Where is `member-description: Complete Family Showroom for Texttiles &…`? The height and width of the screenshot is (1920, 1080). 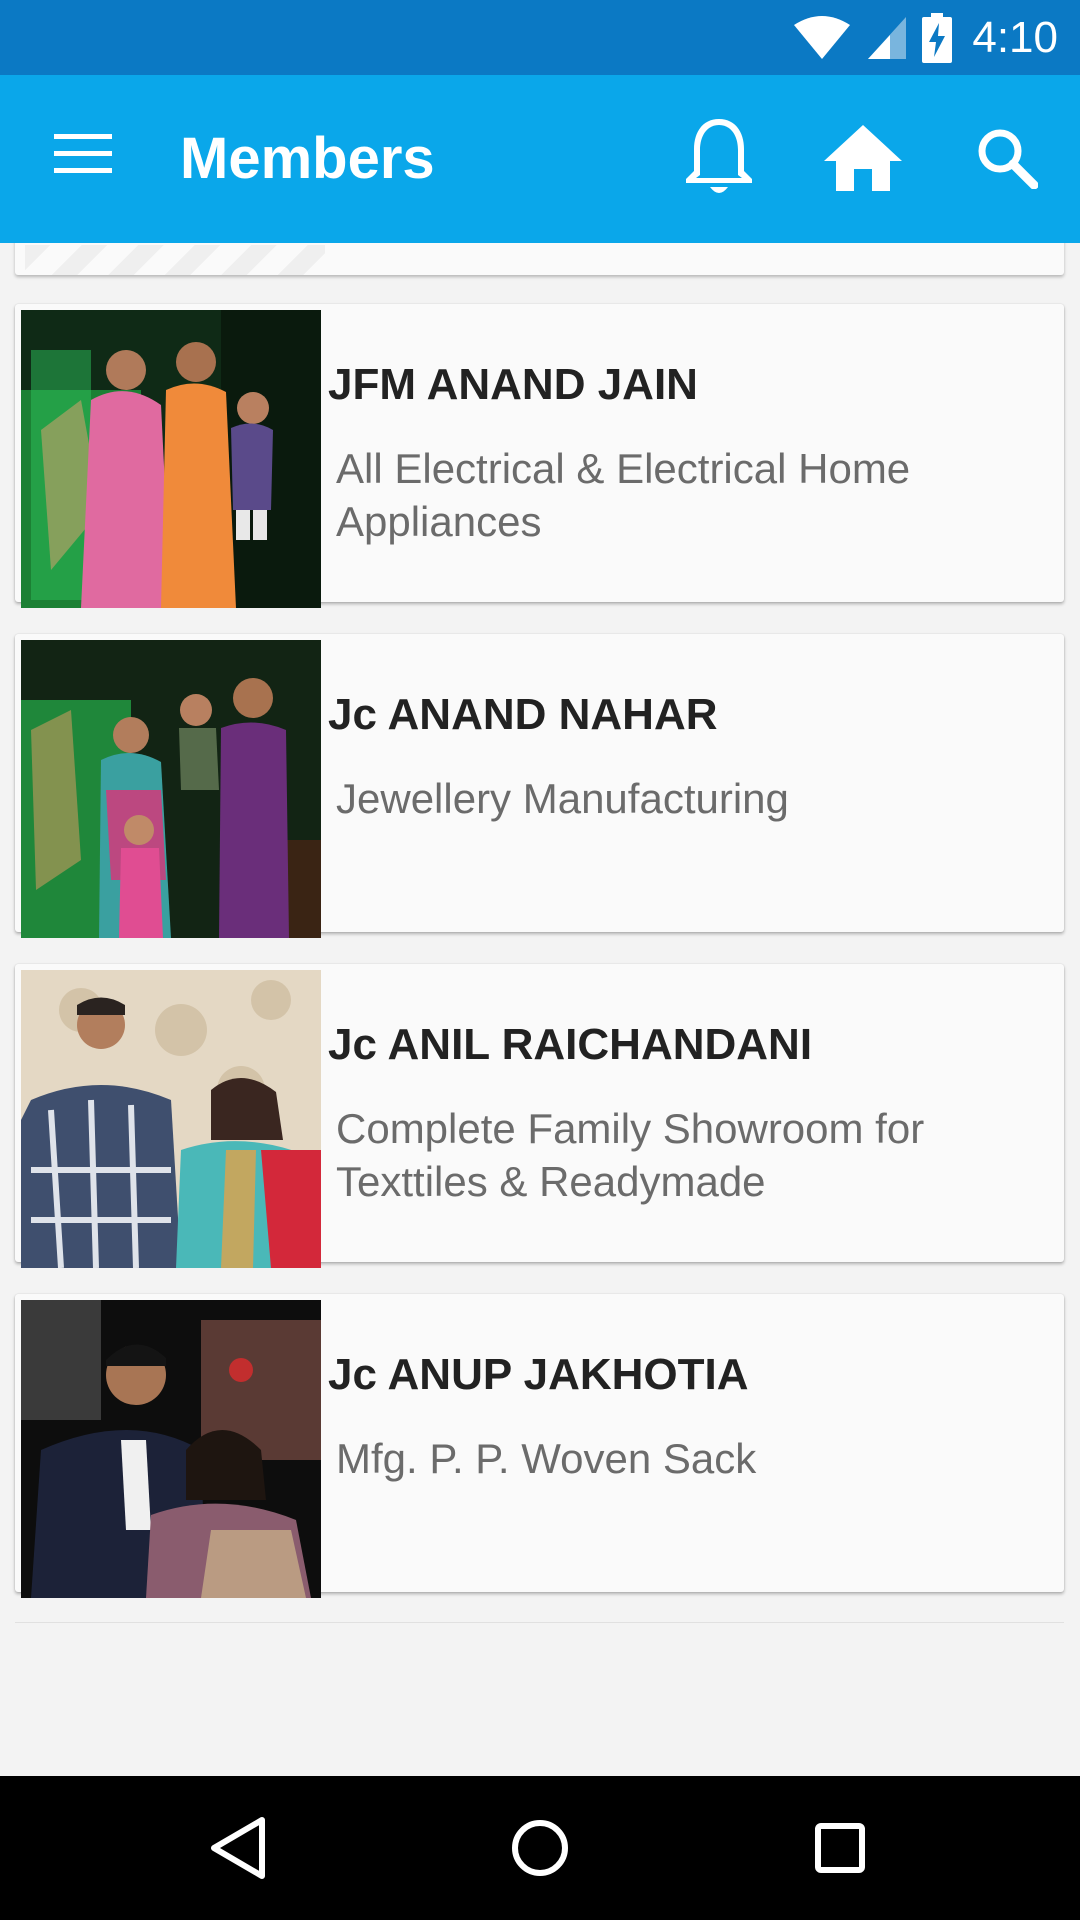
member-description: Complete Family Showroom for Texttiles &… is located at coordinates (630, 1155).